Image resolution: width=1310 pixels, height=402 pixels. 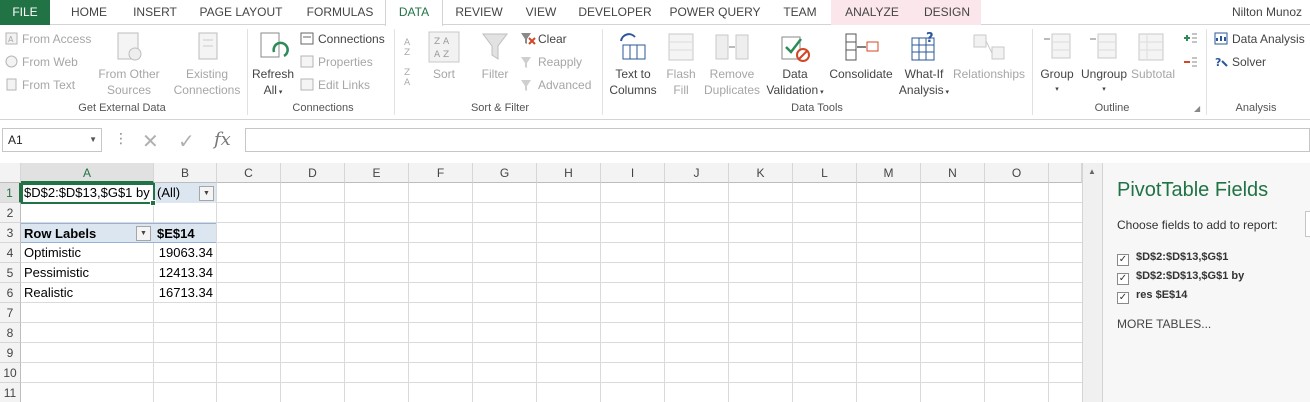 What do you see at coordinates (150, 141) in the screenshot?
I see `cancel-icon: ✕` at bounding box center [150, 141].